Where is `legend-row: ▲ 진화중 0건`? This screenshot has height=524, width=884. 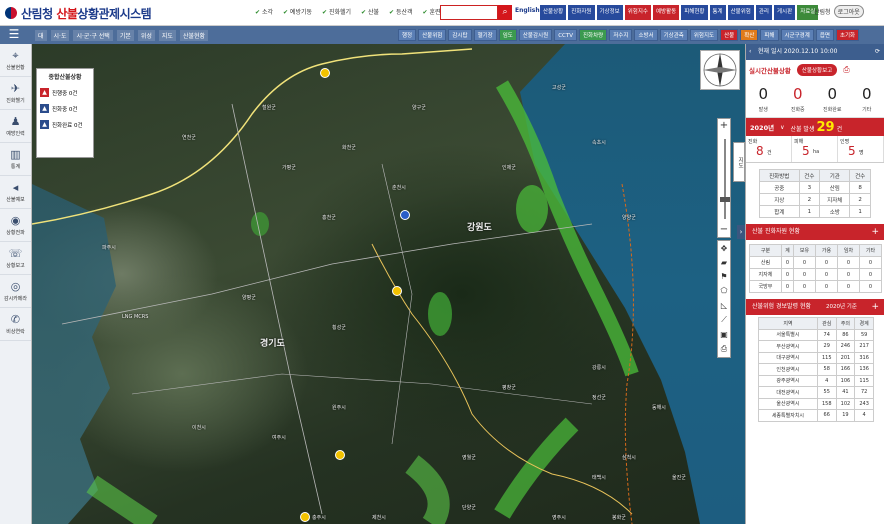
legend-row: ▲ 진화중 0건 is located at coordinates (65, 108).